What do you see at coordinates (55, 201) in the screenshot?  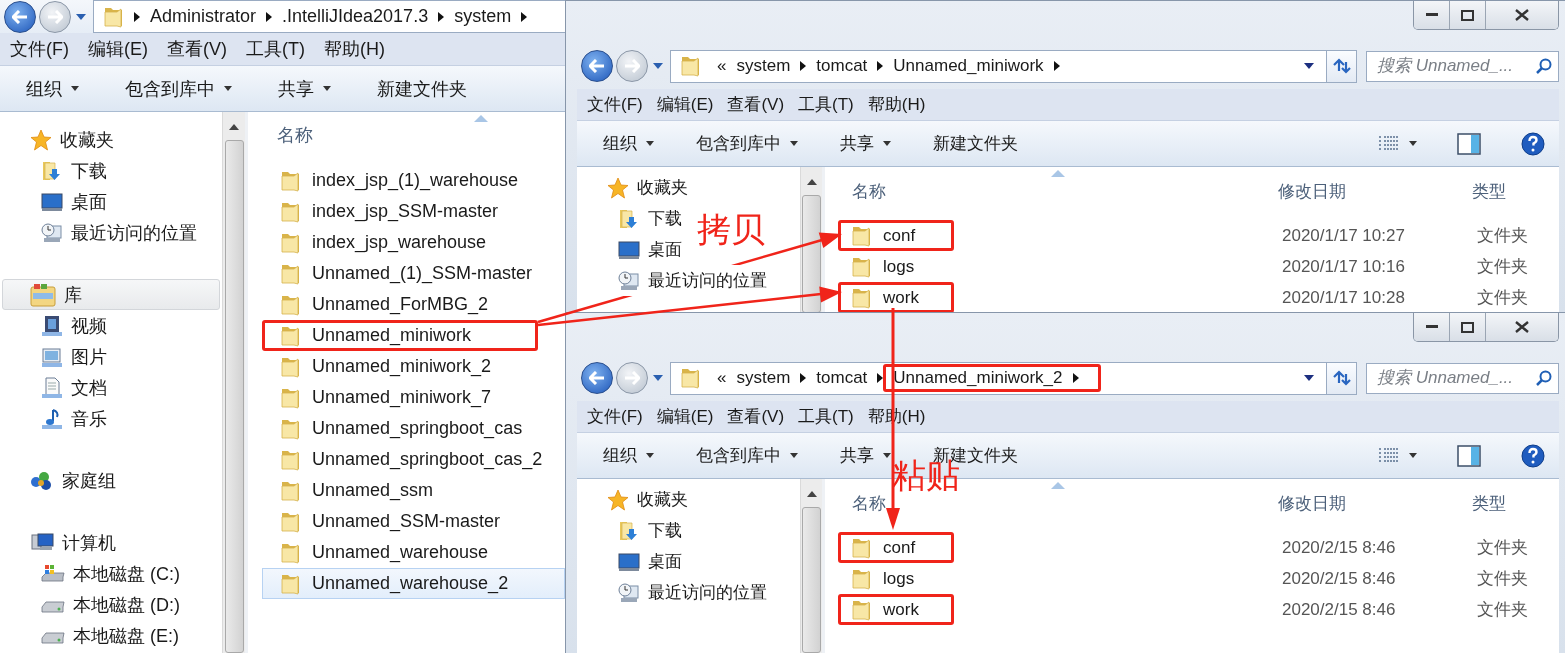 I see `nav-item: 桌面` at bounding box center [55, 201].